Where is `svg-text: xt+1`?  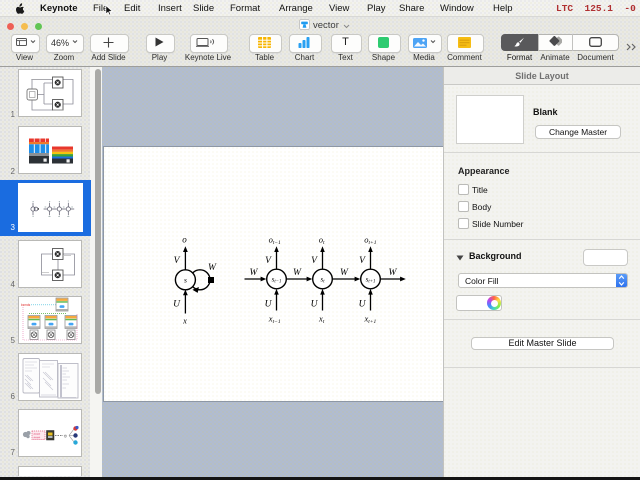
svg-text: xt+1 is located at coordinates (370, 320).